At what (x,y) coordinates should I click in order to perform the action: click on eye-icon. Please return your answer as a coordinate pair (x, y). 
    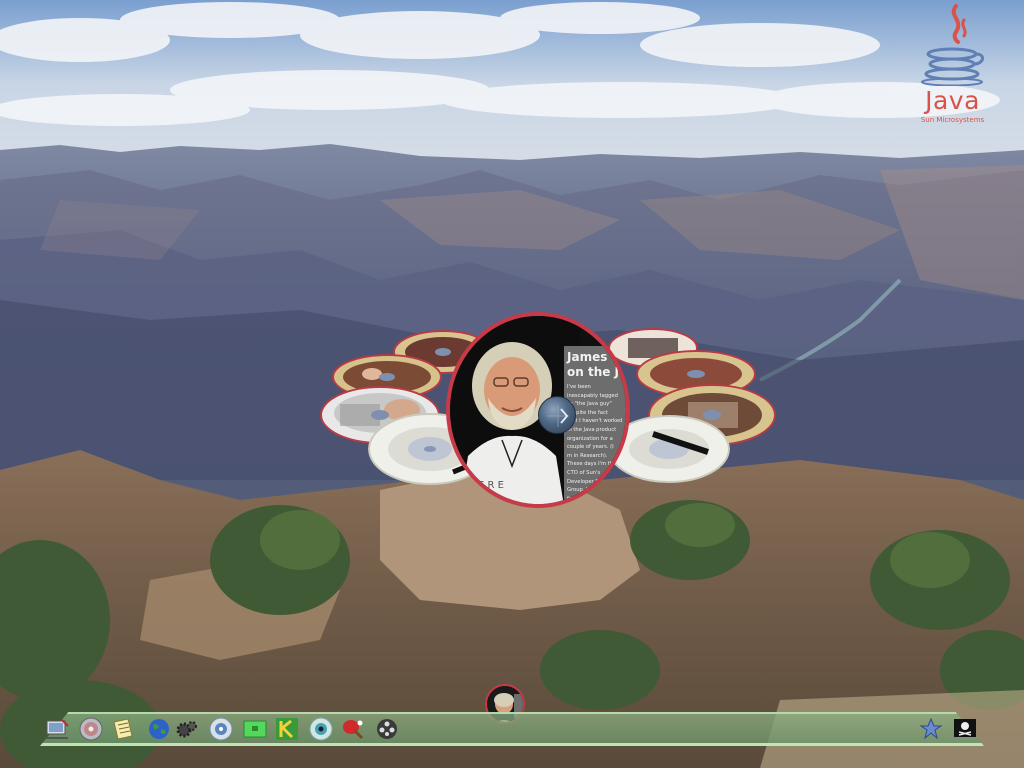
    Looking at the image, I should click on (321, 729).